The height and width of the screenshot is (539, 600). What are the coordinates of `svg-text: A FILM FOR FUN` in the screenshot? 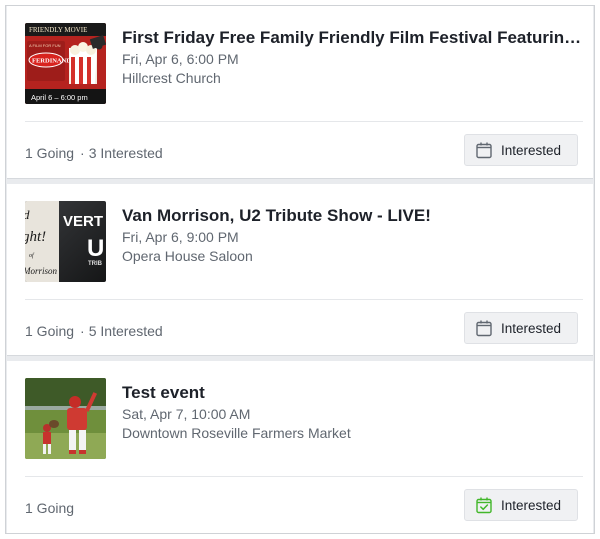 It's located at (45, 45).